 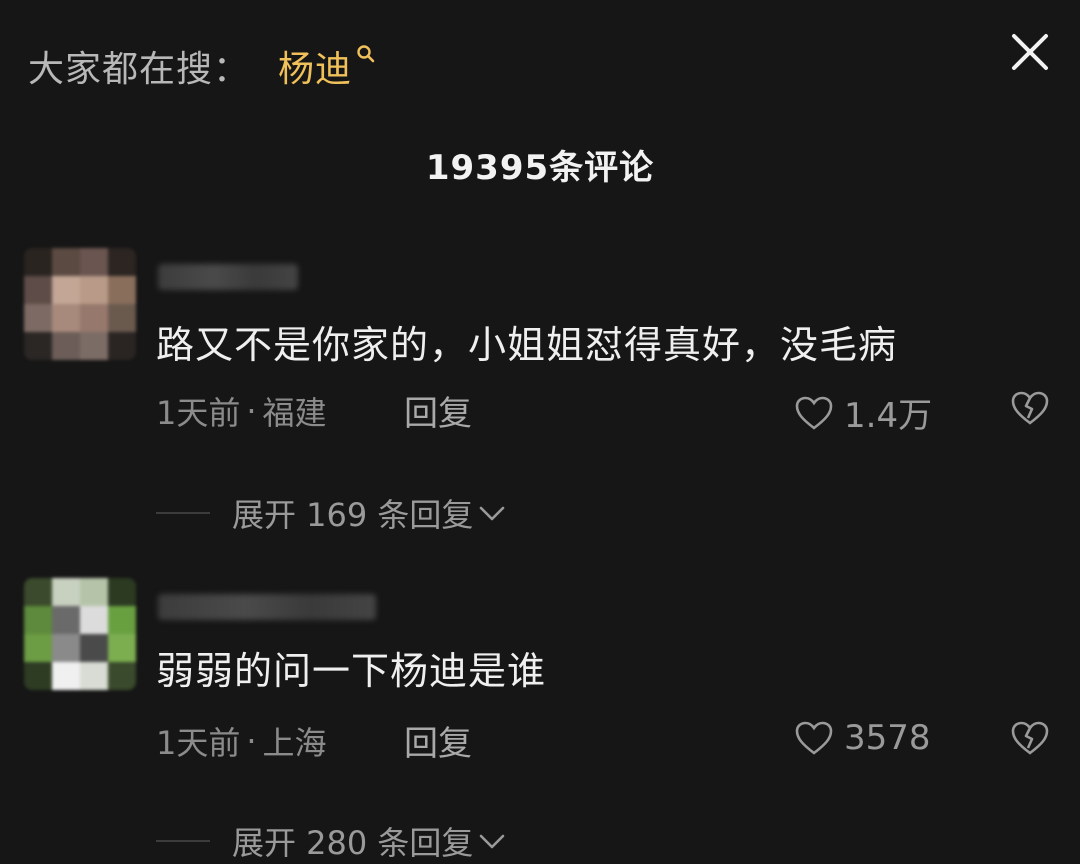 What do you see at coordinates (540, 168) in the screenshot?
I see `comment-count-title: 19395条评论` at bounding box center [540, 168].